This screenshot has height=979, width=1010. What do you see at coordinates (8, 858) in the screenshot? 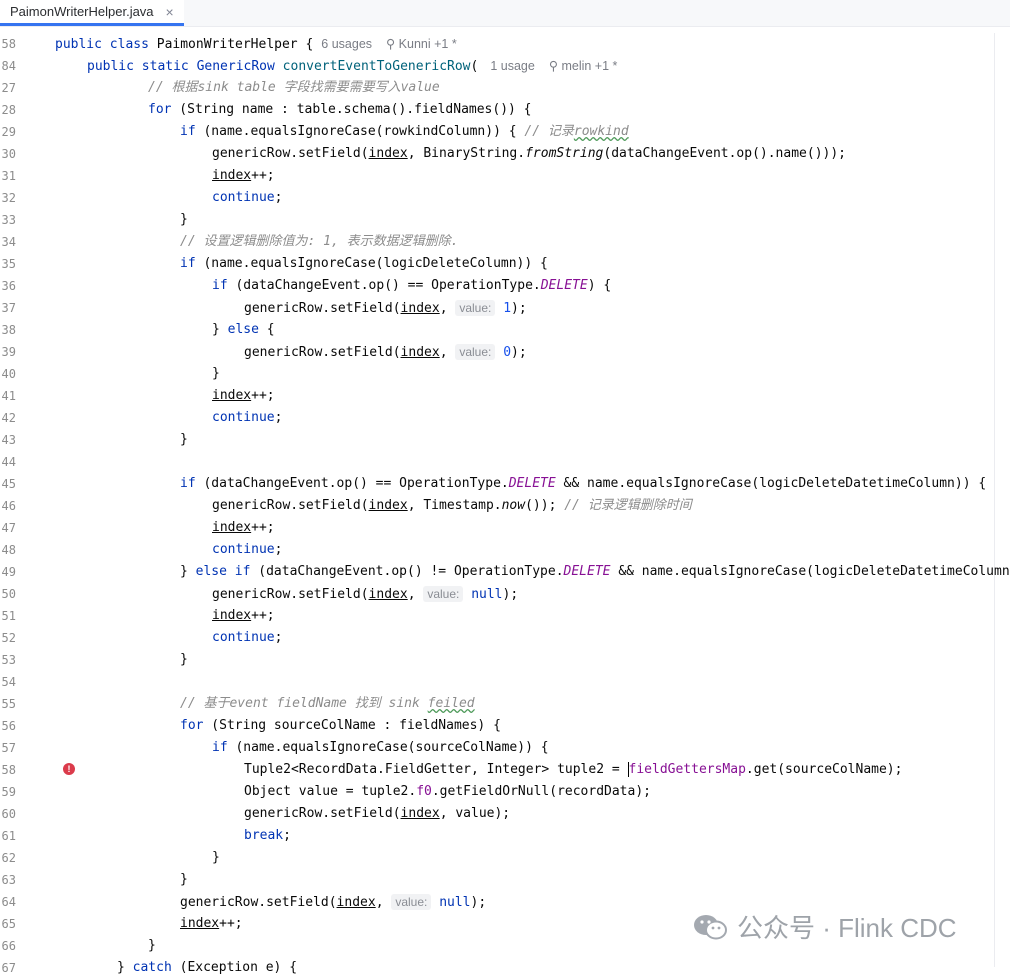
I see `line-number: 62` at bounding box center [8, 858].